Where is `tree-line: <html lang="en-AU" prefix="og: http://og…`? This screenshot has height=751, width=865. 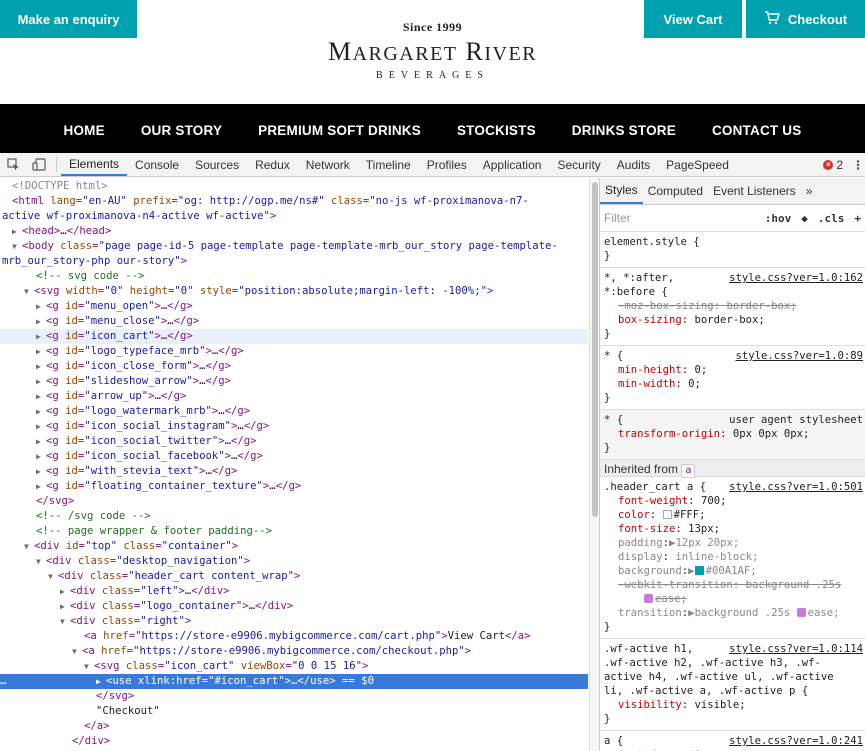 tree-line: <html lang="en-AU" prefix="og: http://og… is located at coordinates (294, 201).